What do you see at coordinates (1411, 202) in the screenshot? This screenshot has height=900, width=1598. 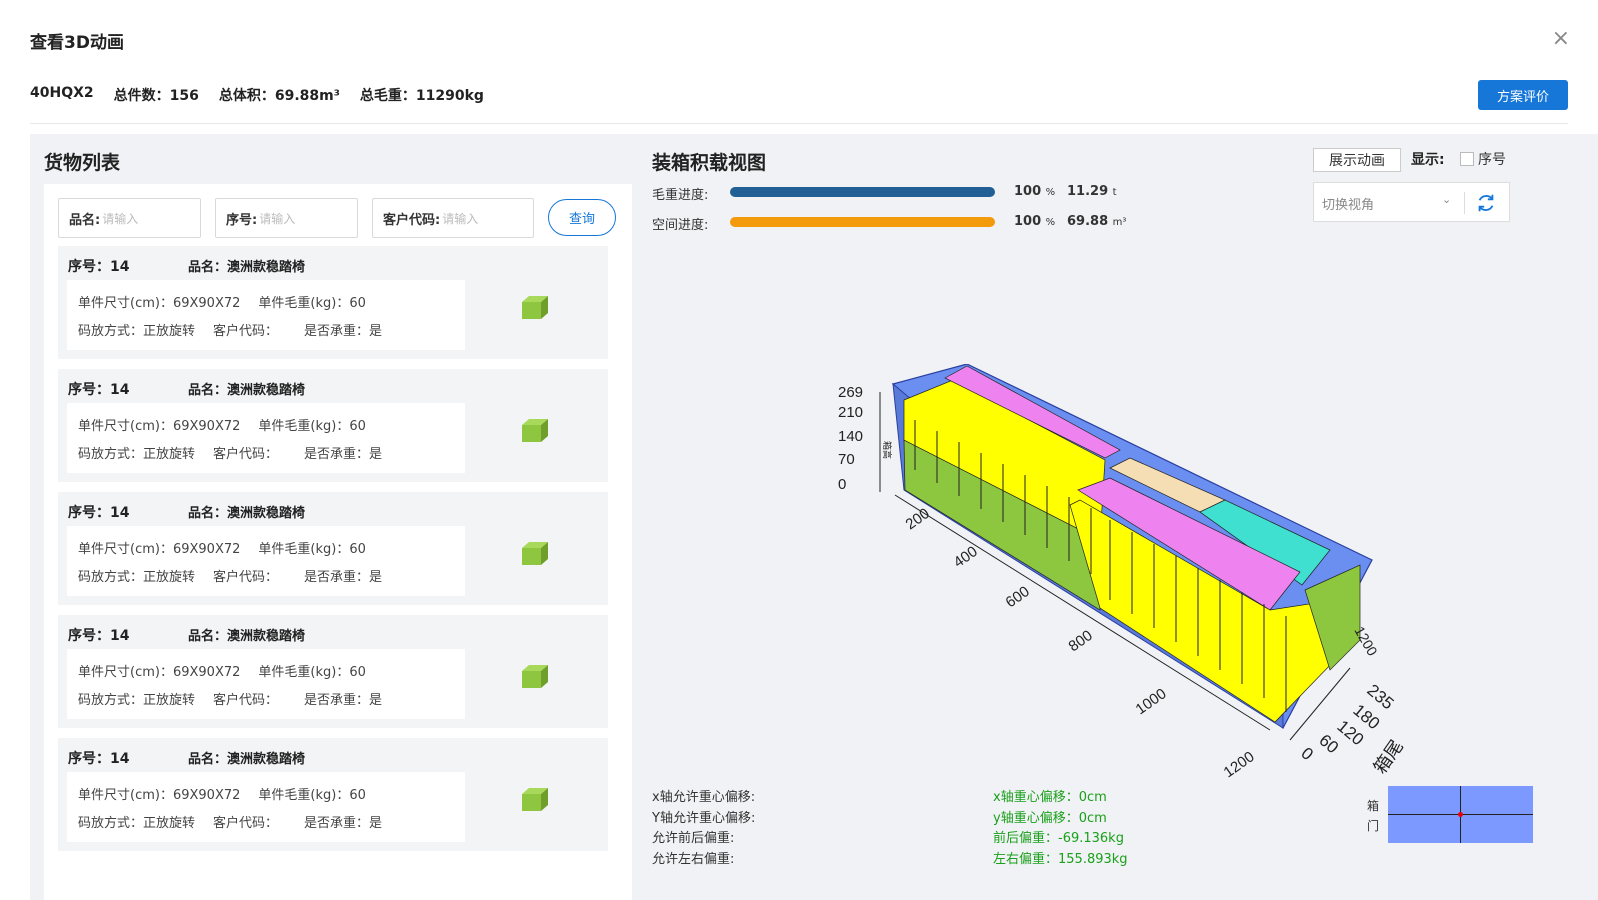 I see `view-switcher: 切换视角 ⌄` at bounding box center [1411, 202].